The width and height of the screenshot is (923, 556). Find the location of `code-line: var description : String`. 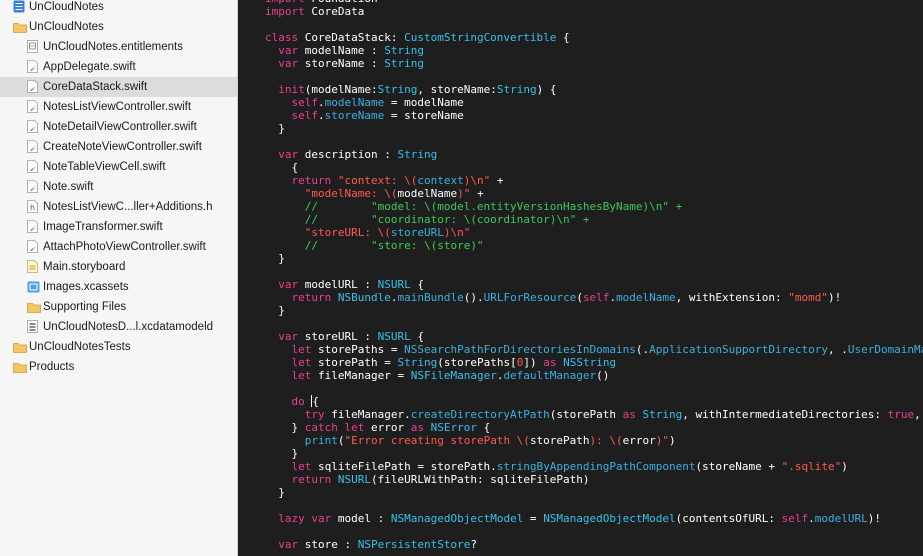

code-line: var description : String is located at coordinates (351, 154).